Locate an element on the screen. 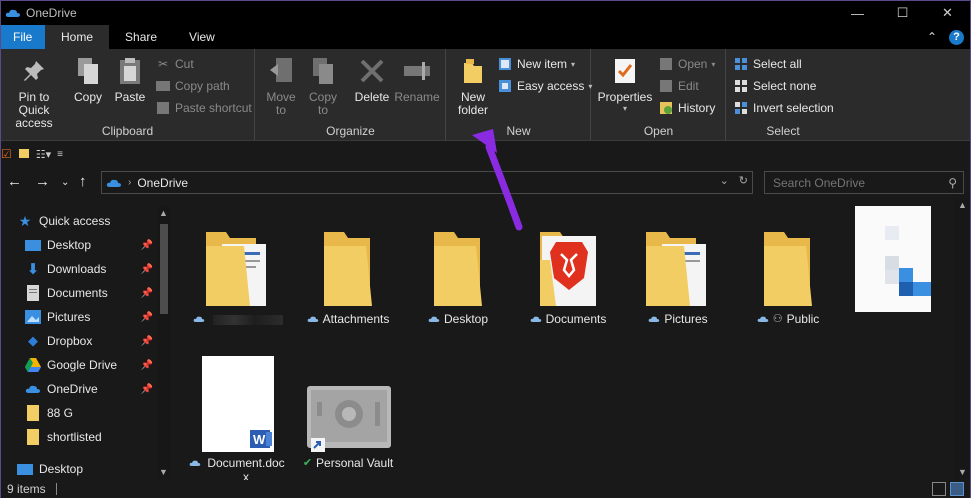  history-button: History is located at coordinates (686, 108).